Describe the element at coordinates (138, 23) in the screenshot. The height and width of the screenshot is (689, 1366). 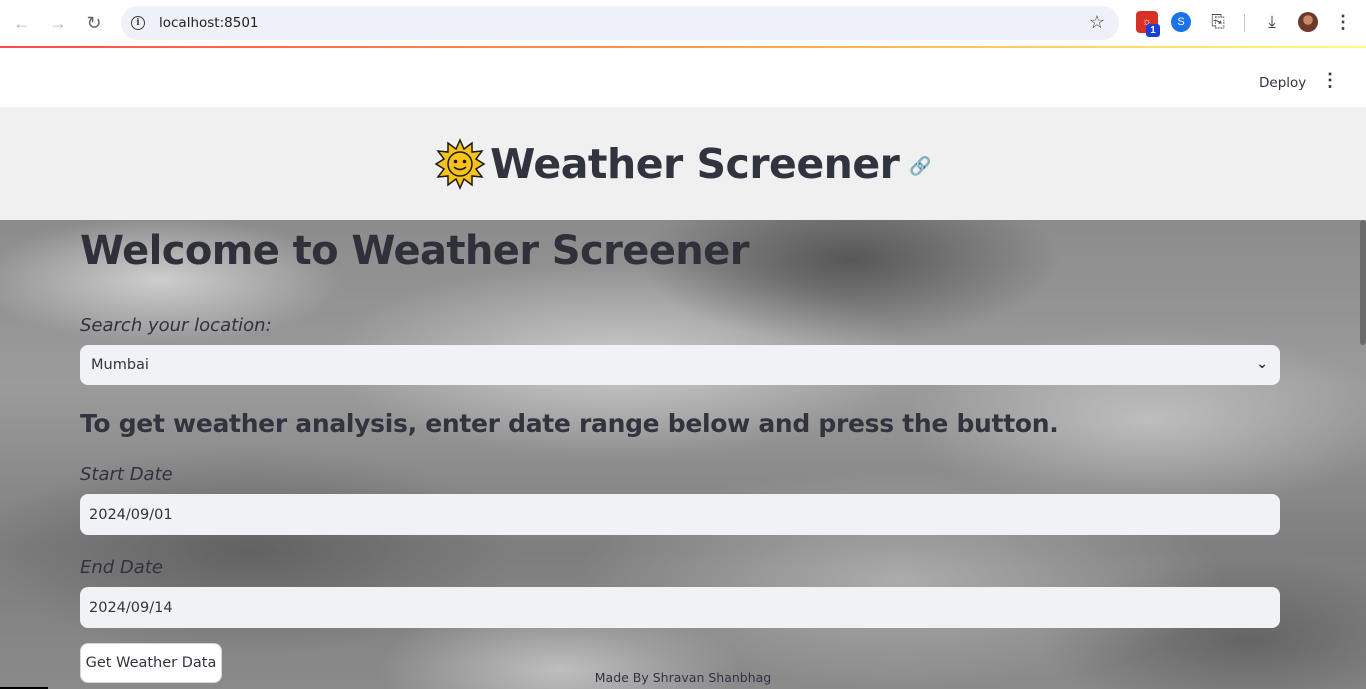
I see `site-info-icon: i` at that location.